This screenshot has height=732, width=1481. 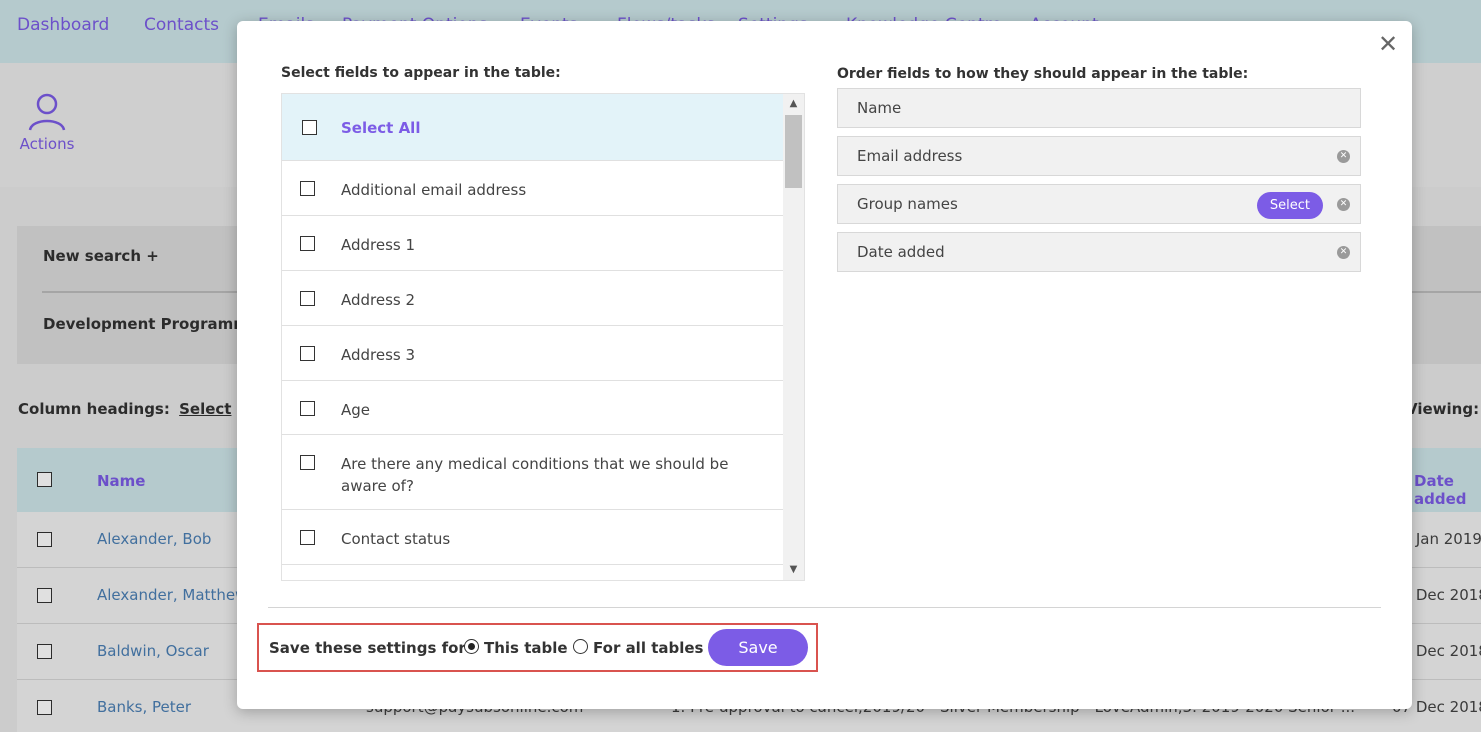 I want to click on select-all-item: Select All, so click(x=533, y=127).